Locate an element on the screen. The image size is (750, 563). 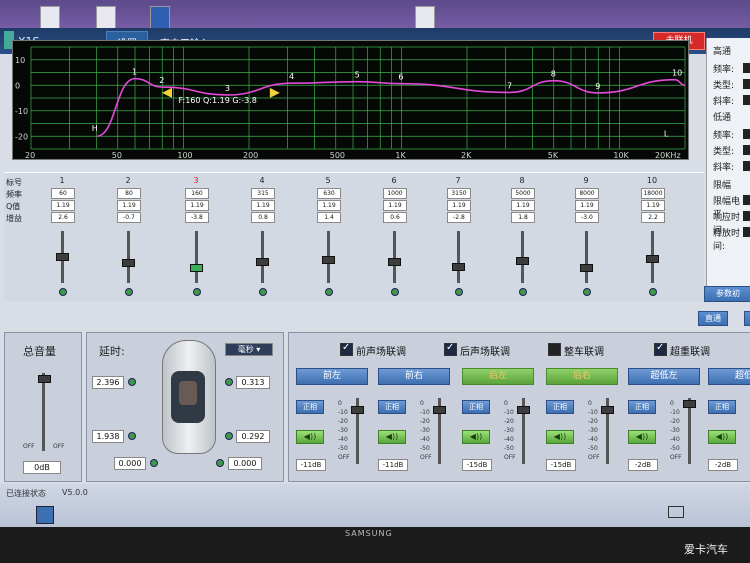
delay-sub-left: 0.000 is located at coordinates (130, 463).